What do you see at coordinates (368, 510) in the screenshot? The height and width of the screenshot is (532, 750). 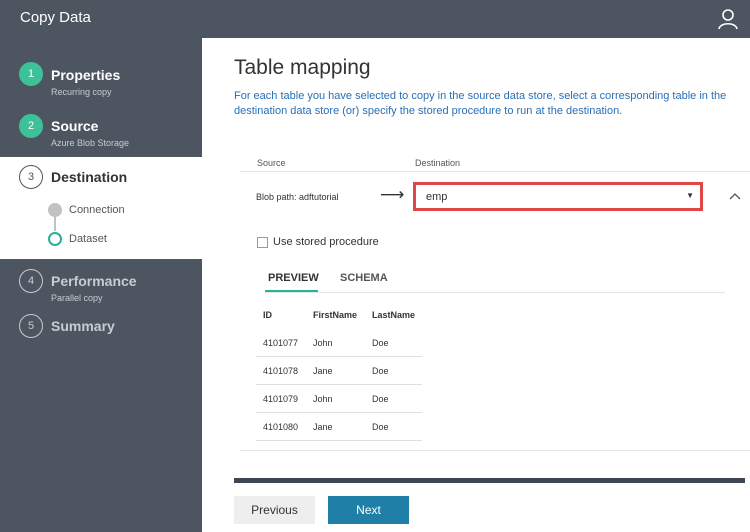 I see `next-button: Next` at bounding box center [368, 510].